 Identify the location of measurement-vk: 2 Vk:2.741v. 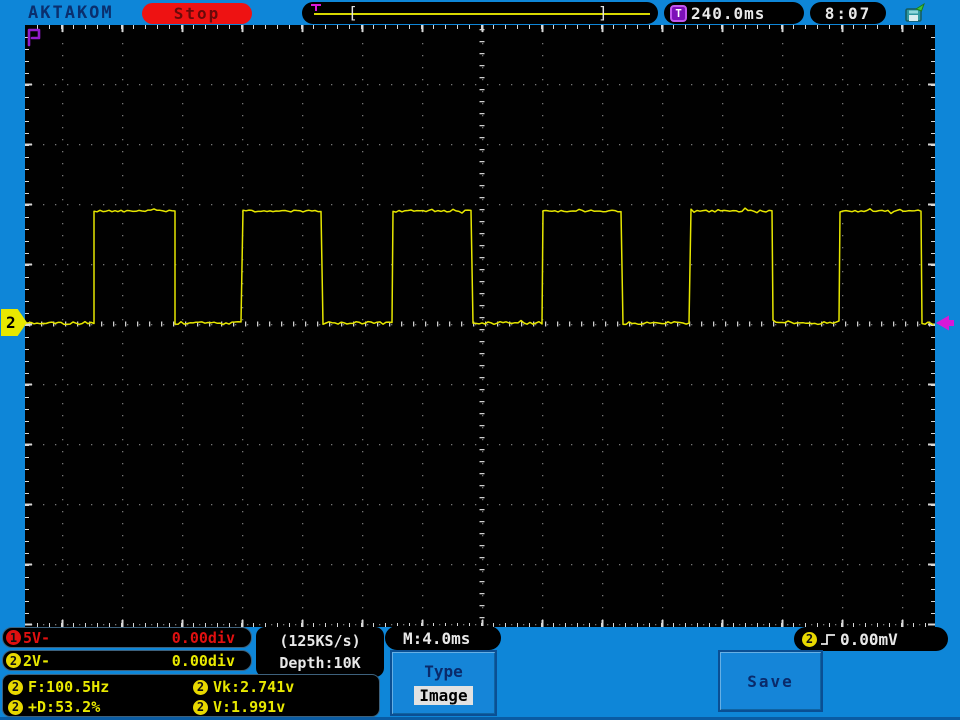
(243, 687).